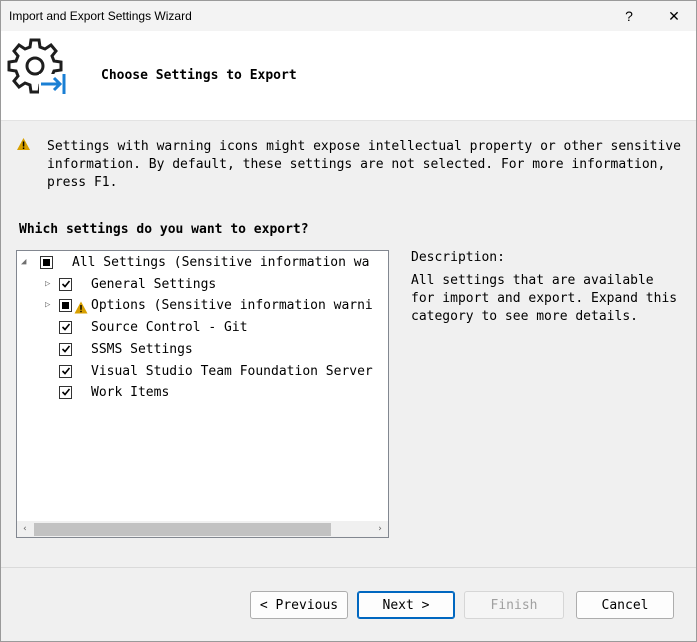 This screenshot has width=697, height=642. I want to click on cancel-button: Cancel, so click(625, 605).